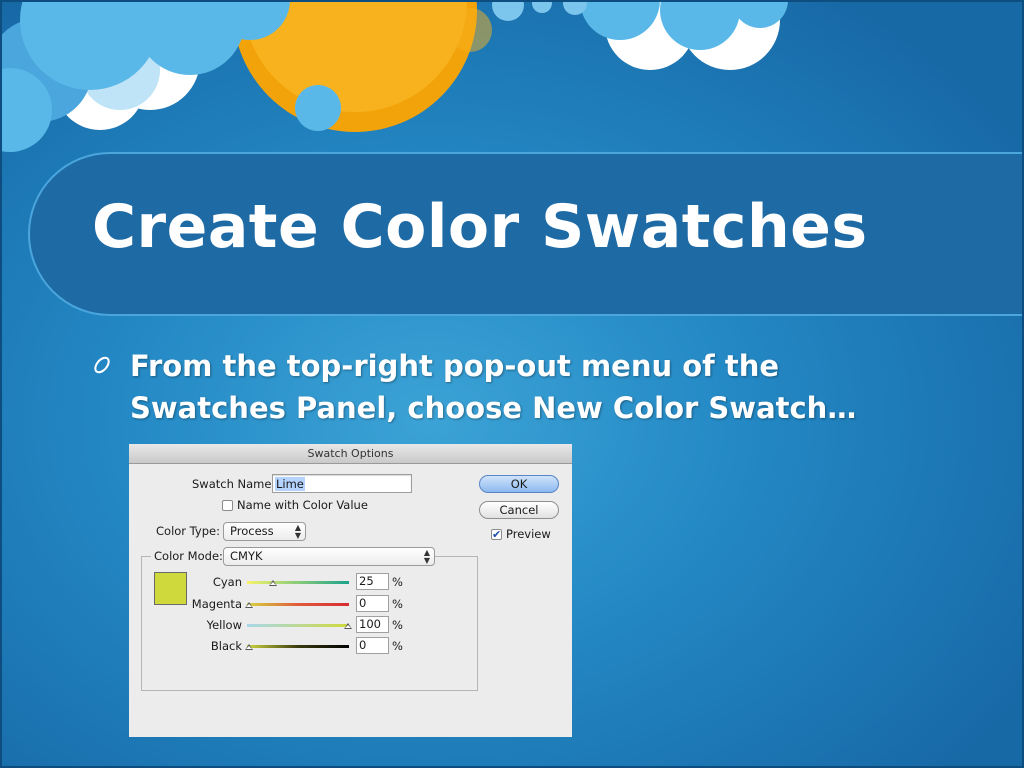 The height and width of the screenshot is (768, 1024). Describe the element at coordinates (249, 647) in the screenshot. I see `black-slider-thumb` at that location.